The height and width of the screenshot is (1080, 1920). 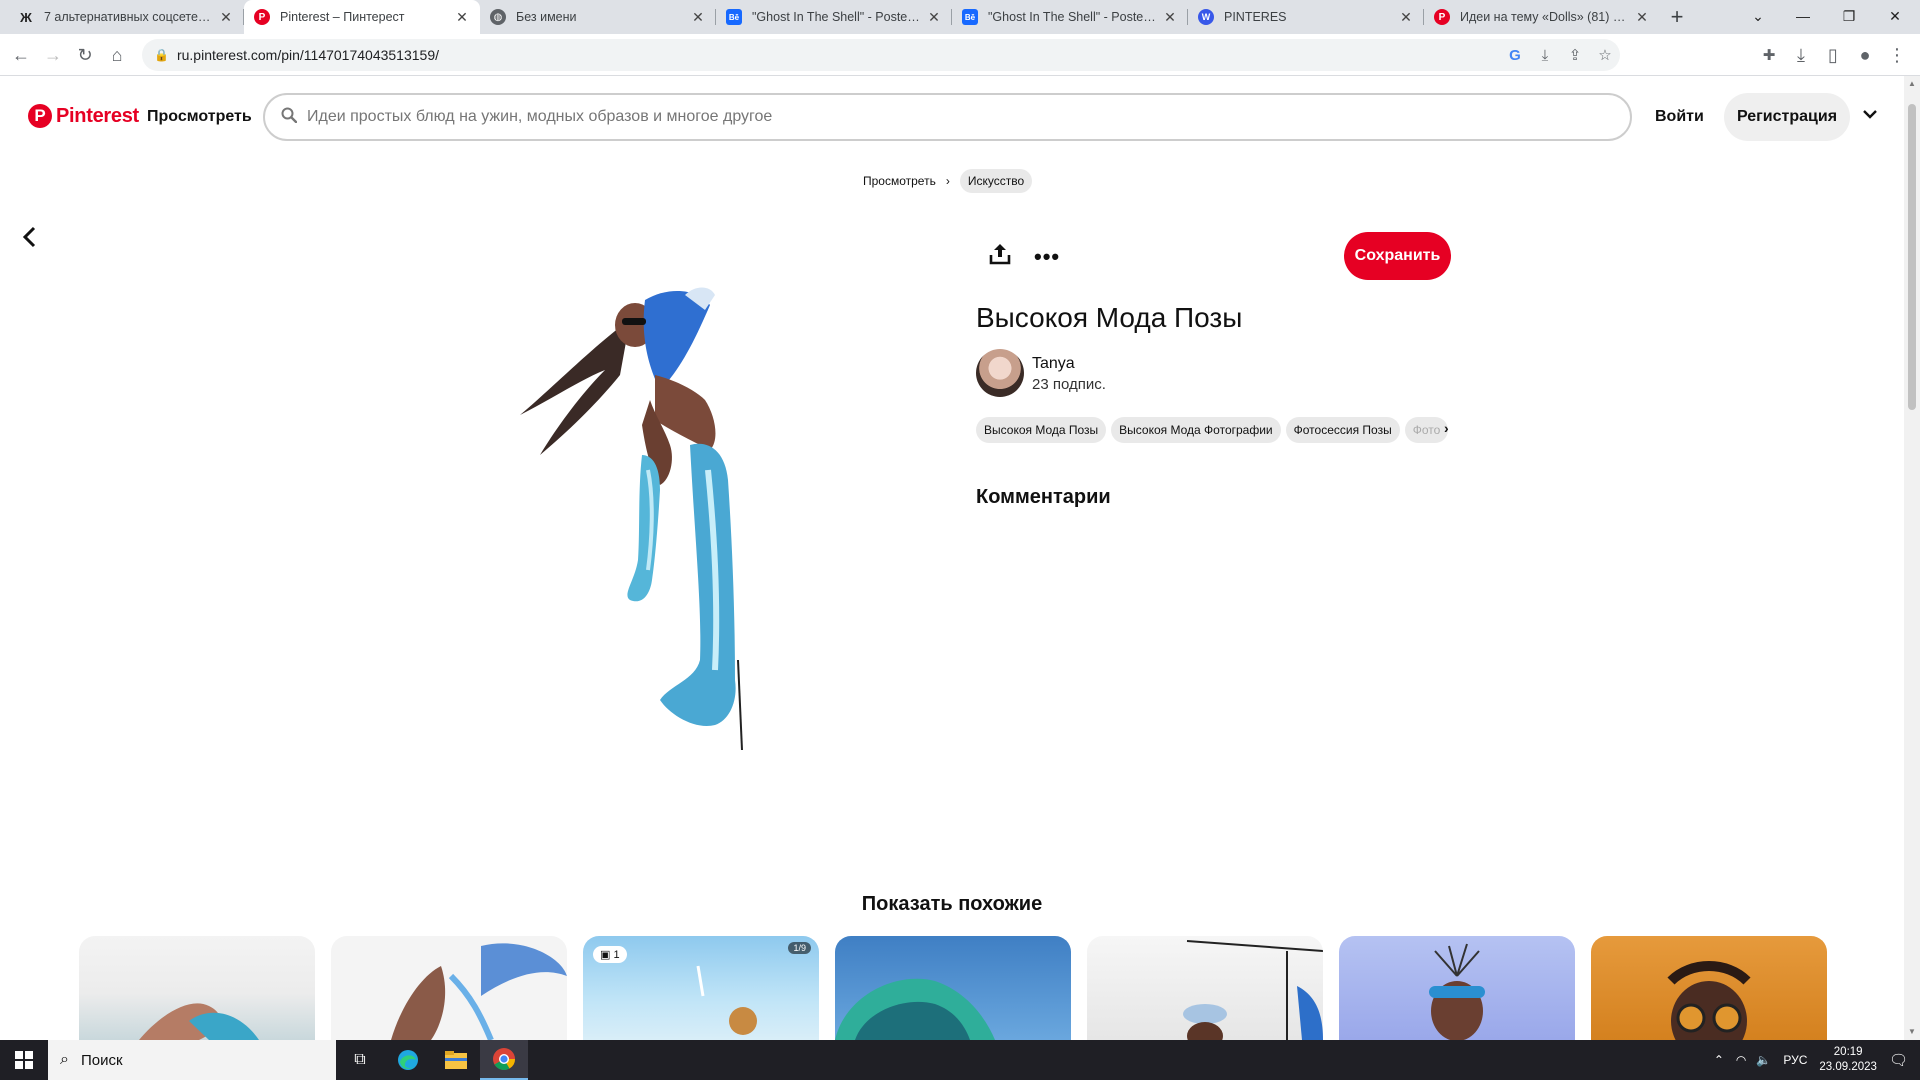 I want to click on tab-title: 7 альтернативных соцсетей для, so click(x=128, y=17).